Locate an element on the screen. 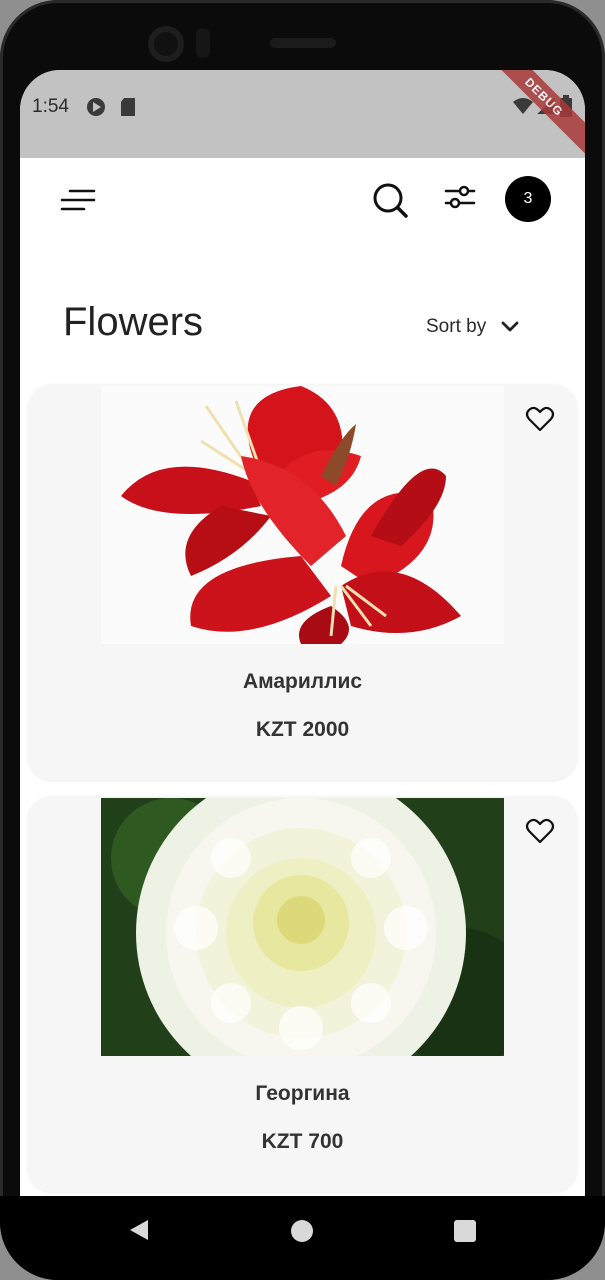 The height and width of the screenshot is (1280, 605). search-button is located at coordinates (390, 200).